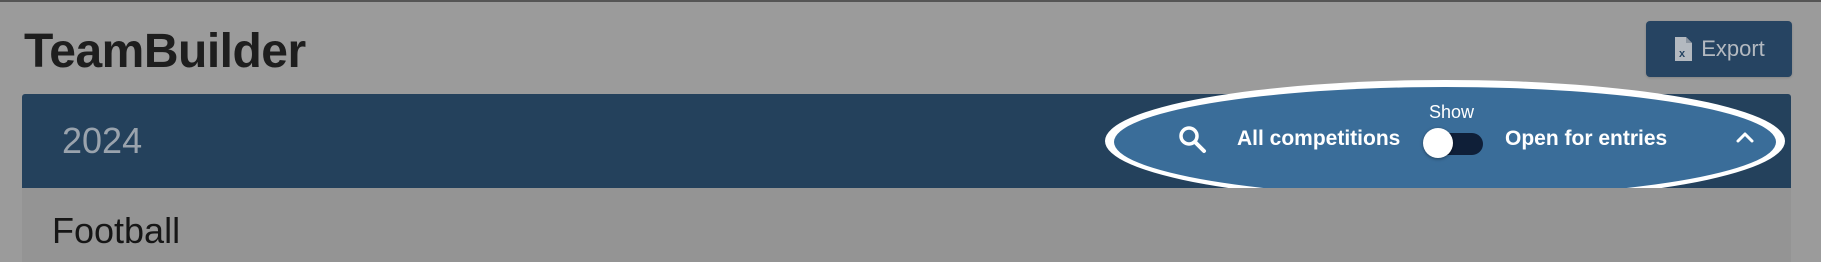 This screenshot has height=262, width=1821. Describe the element at coordinates (1438, 143) in the screenshot. I see `toggle-knob` at that location.